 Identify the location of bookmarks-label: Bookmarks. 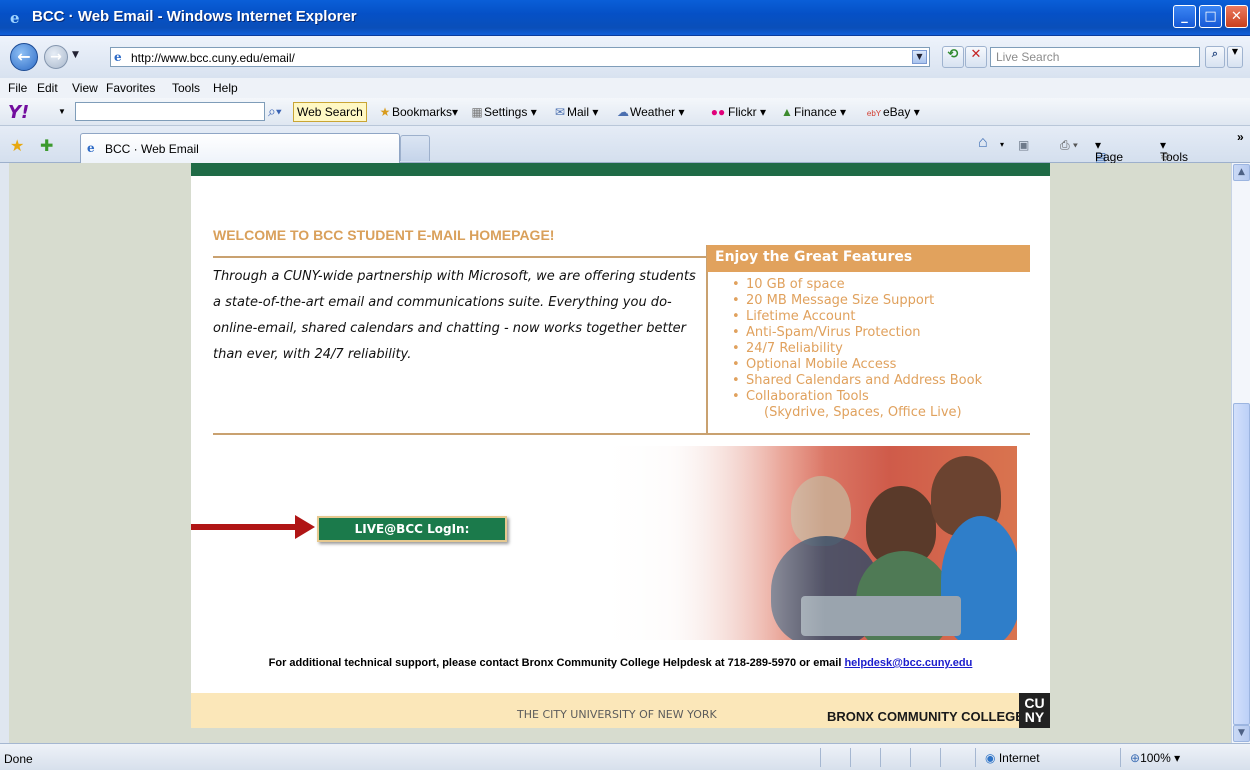
(422, 112).